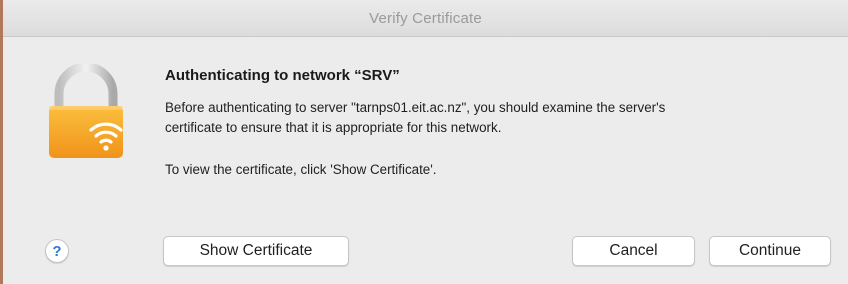 Image resolution: width=848 pixels, height=284 pixels. I want to click on title-bar: Verify Certificate, so click(425, 18).